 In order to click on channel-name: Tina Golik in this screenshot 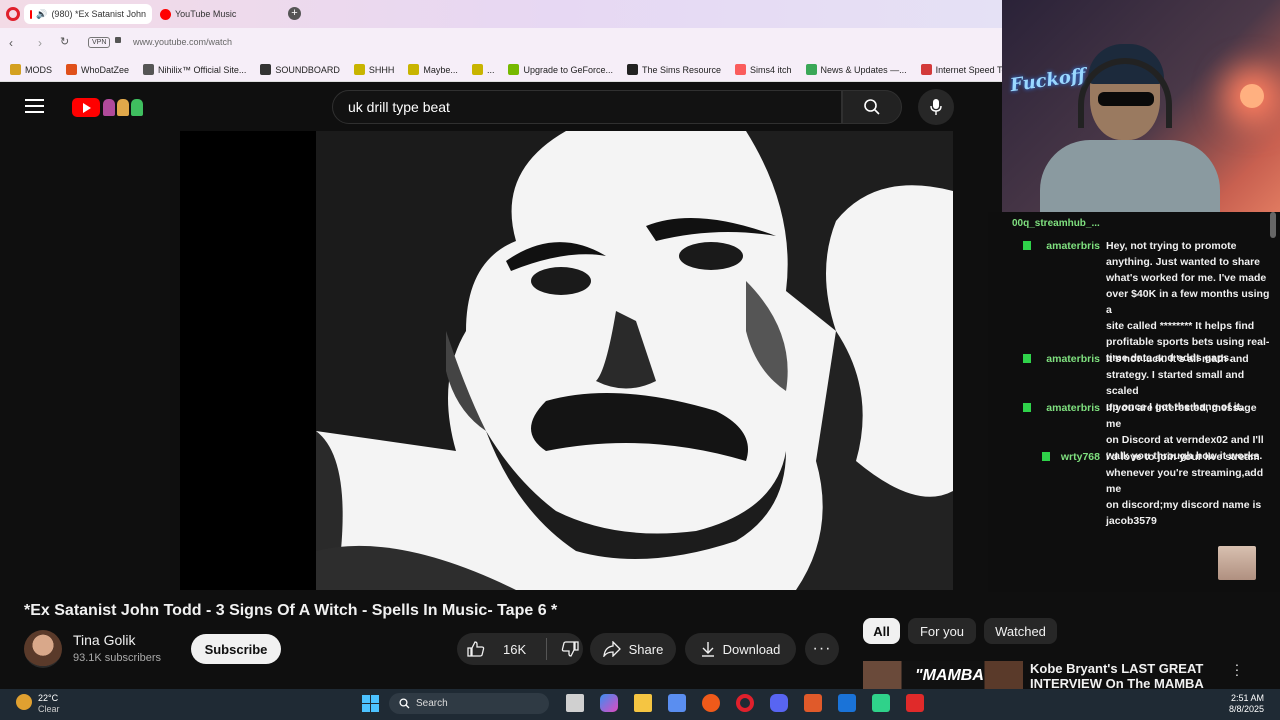, I will do `click(104, 640)`.